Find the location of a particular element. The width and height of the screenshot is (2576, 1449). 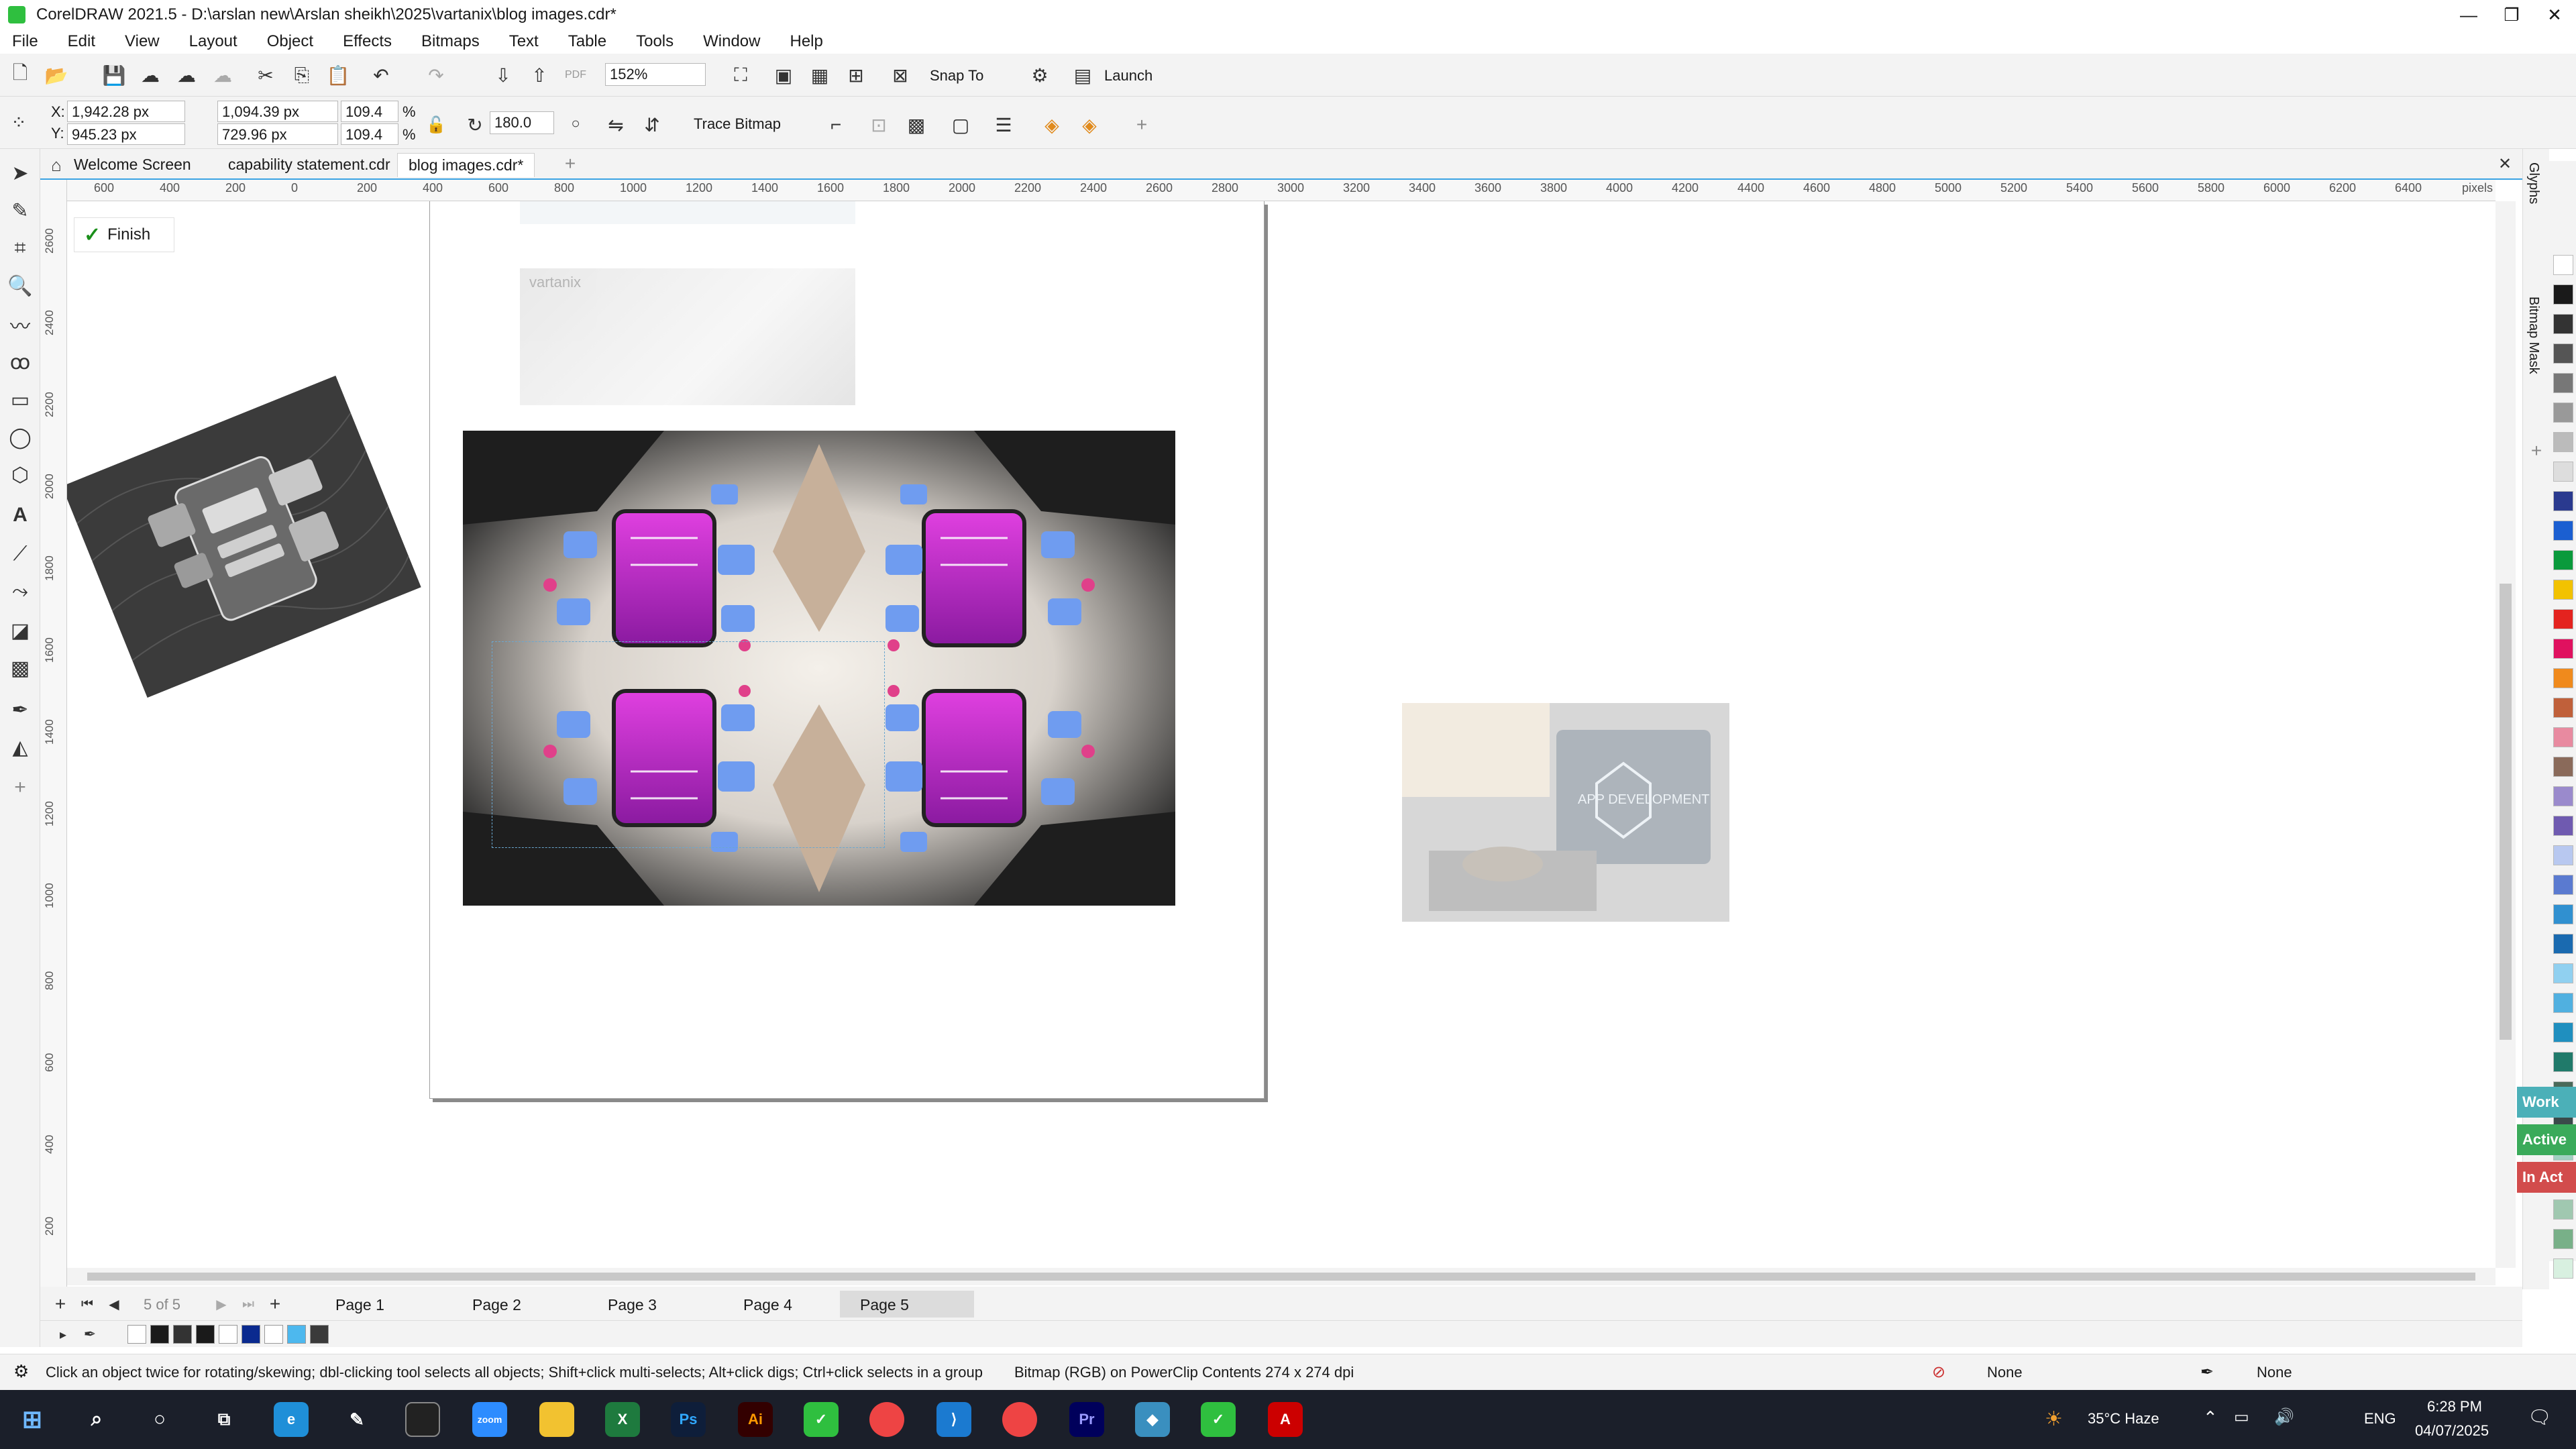

cortana-icon: ○ is located at coordinates (159, 1419).